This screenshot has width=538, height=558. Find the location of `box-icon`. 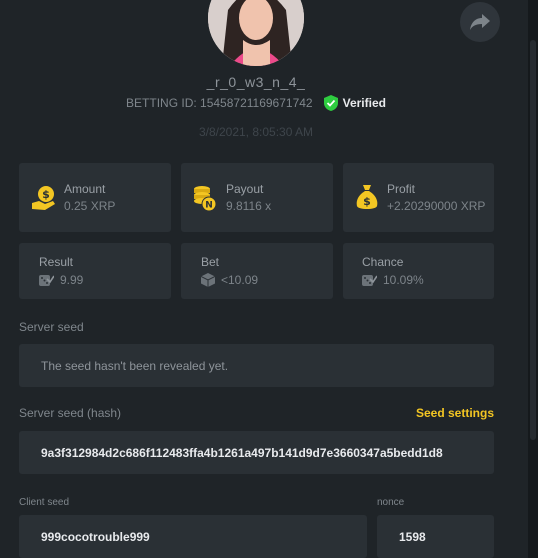

box-icon is located at coordinates (208, 280).